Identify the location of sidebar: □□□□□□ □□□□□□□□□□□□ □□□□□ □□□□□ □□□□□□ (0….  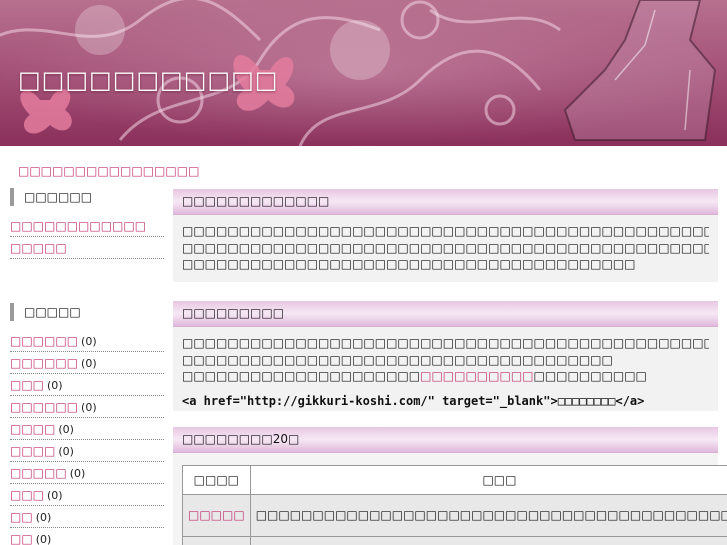
(87, 365).